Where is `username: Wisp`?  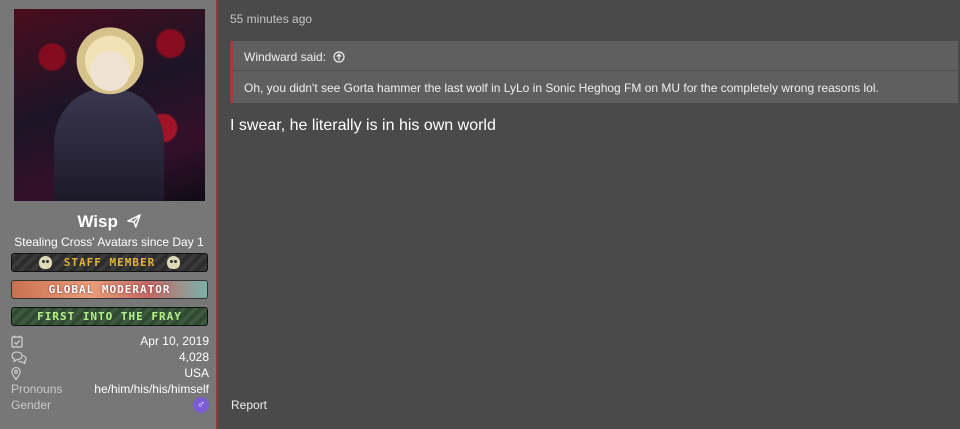
username: Wisp is located at coordinates (109, 222).